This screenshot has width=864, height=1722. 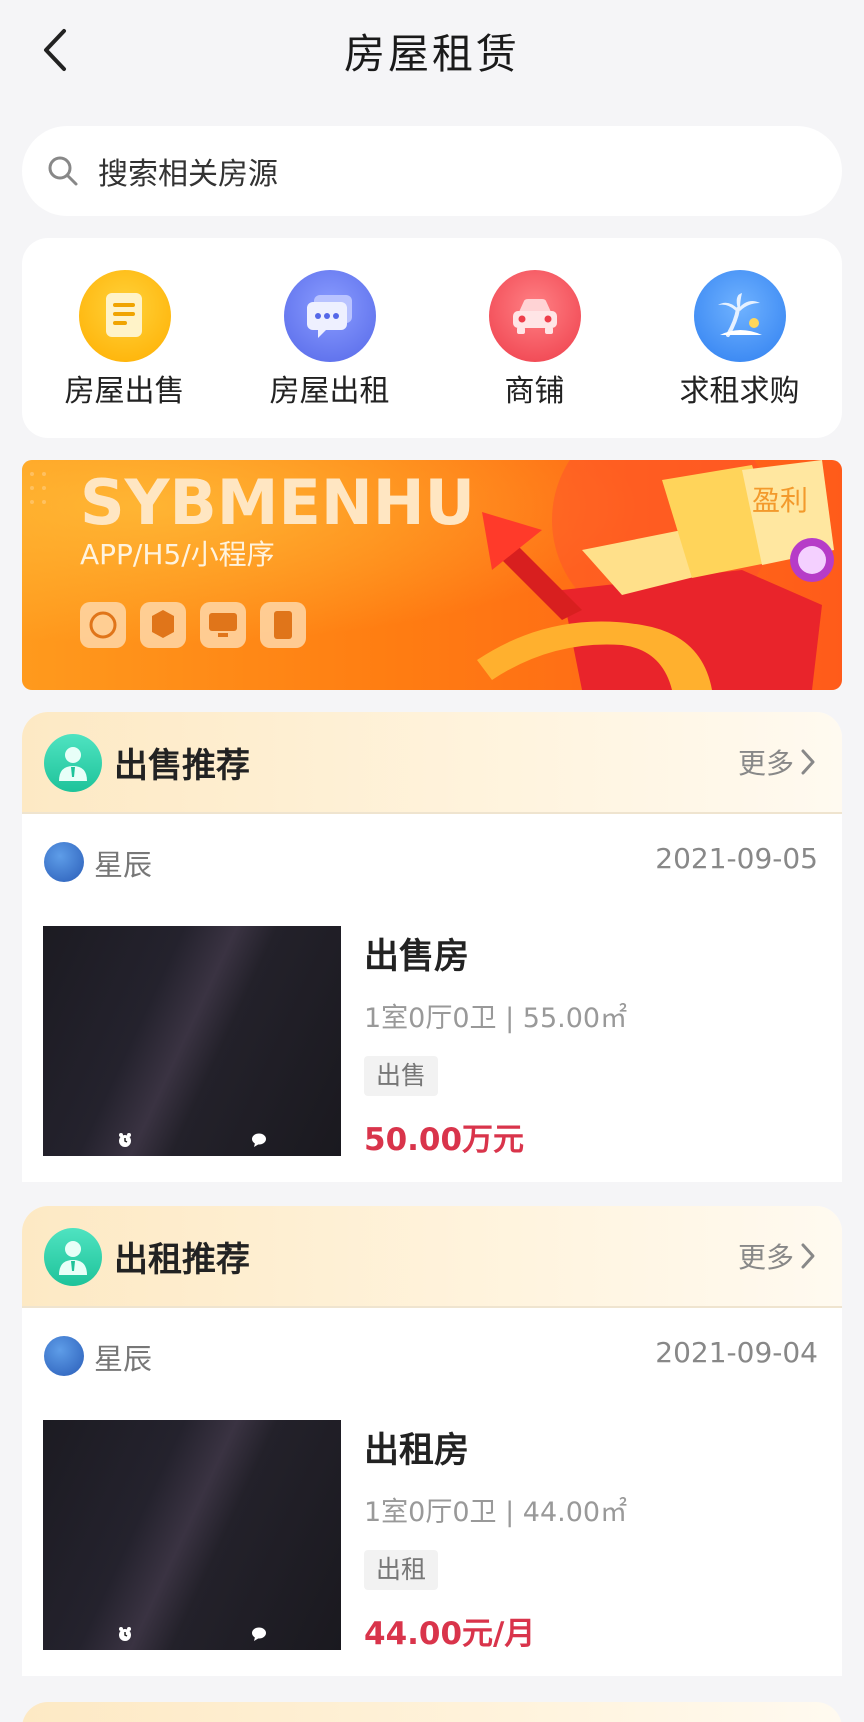 What do you see at coordinates (277, 502) in the screenshot?
I see `banner-brand: SYBMENHU` at bounding box center [277, 502].